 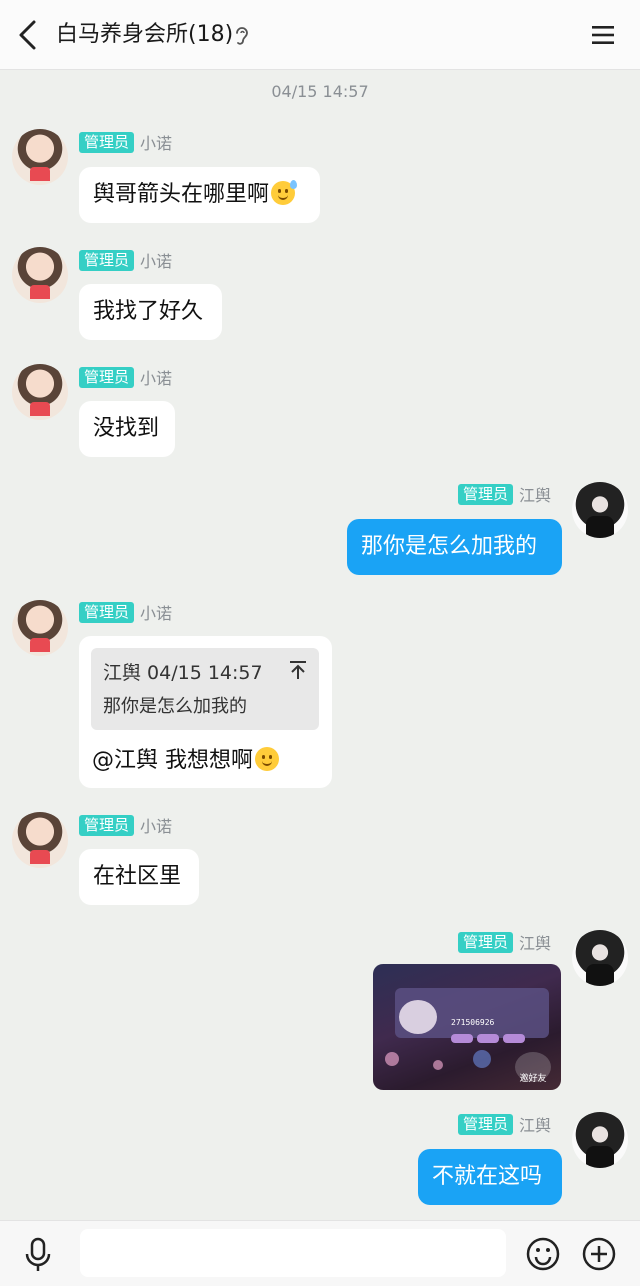 What do you see at coordinates (181, 194) in the screenshot?
I see `message-text: 舆哥箭头在哪里啊` at bounding box center [181, 194].